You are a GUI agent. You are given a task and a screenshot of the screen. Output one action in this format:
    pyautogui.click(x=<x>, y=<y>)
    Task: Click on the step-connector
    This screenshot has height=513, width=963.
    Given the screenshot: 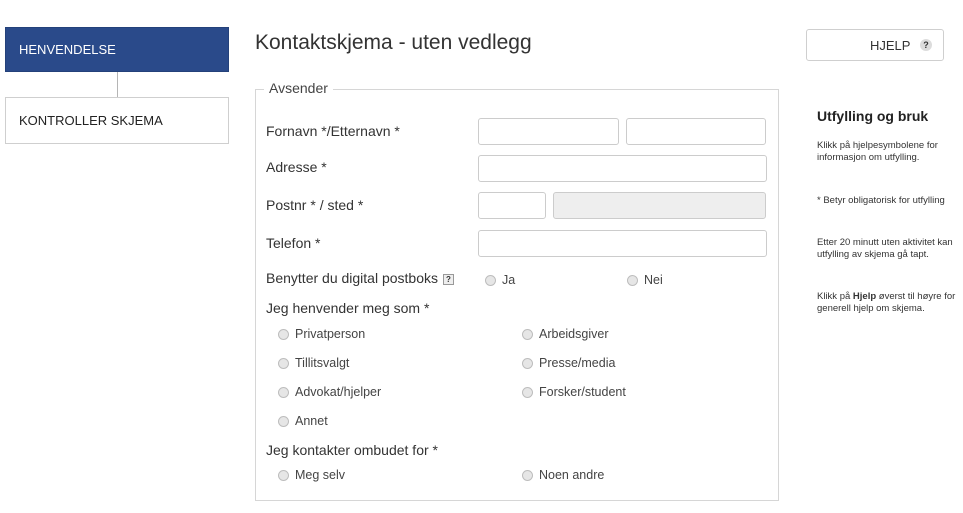 What is the action you would take?
    pyautogui.click(x=117, y=84)
    